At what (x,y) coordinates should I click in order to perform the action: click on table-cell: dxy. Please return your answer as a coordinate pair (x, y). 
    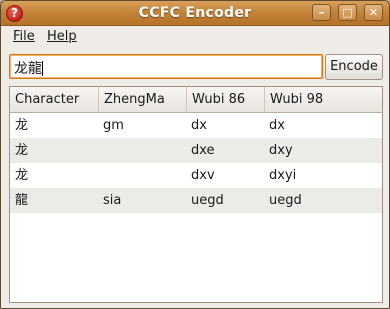
    Looking at the image, I should click on (281, 150).